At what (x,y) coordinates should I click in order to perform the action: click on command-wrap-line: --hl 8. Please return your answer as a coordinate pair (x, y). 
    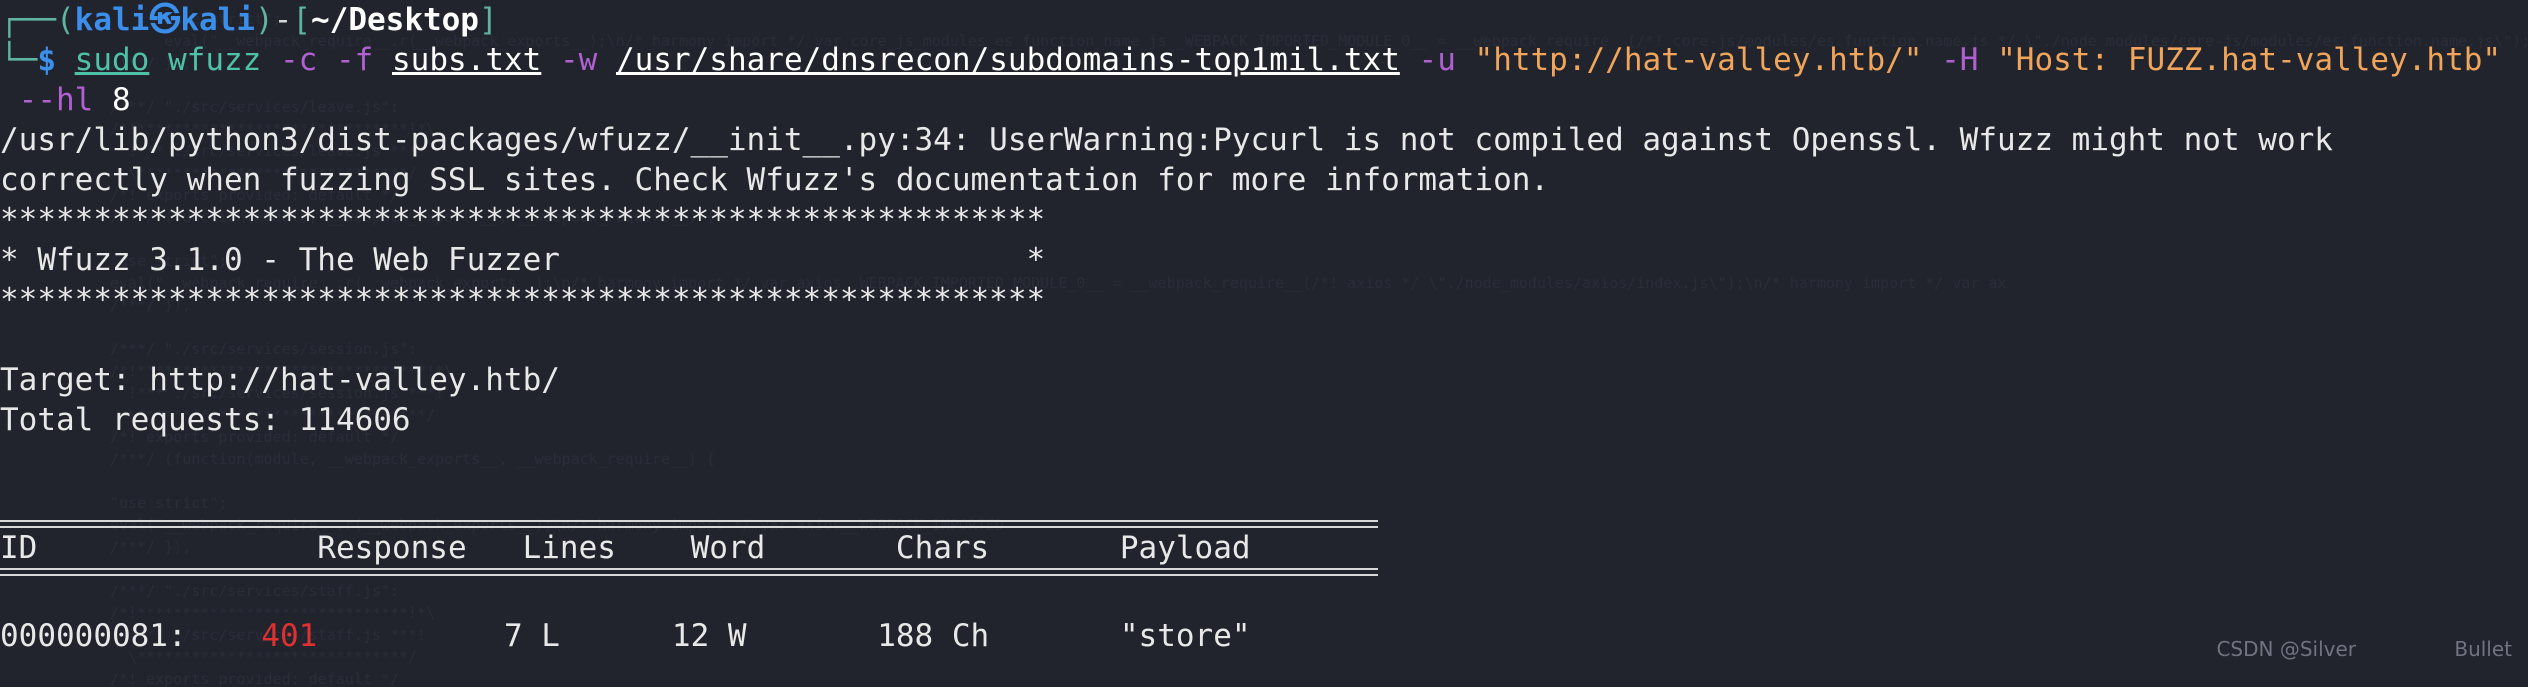
    Looking at the image, I should click on (1264, 100).